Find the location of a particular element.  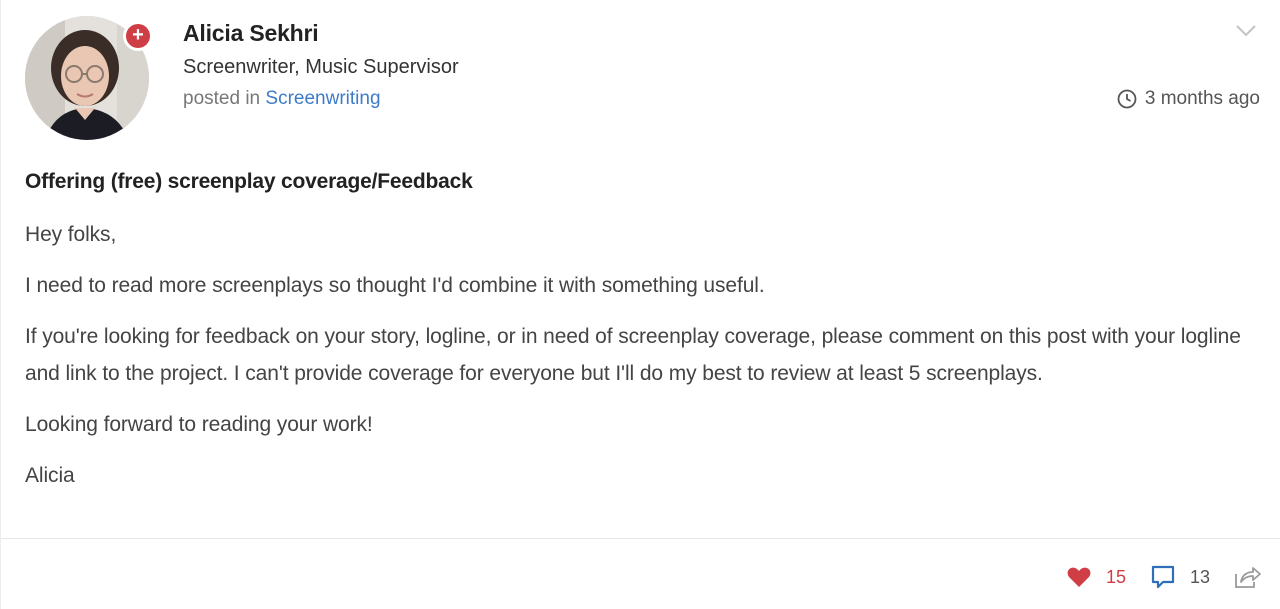

category-link: Screenwriting is located at coordinates (322, 98).